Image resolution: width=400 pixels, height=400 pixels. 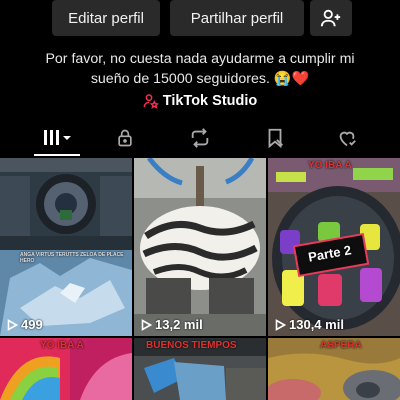 I want to click on edit-profile-button: Editar perfil, so click(x=106, y=18).